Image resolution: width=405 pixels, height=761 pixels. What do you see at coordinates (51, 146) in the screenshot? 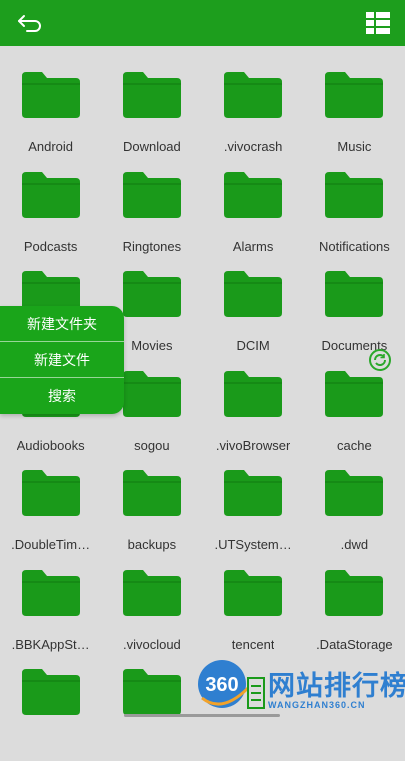
I see `folder-label: Android` at bounding box center [51, 146].